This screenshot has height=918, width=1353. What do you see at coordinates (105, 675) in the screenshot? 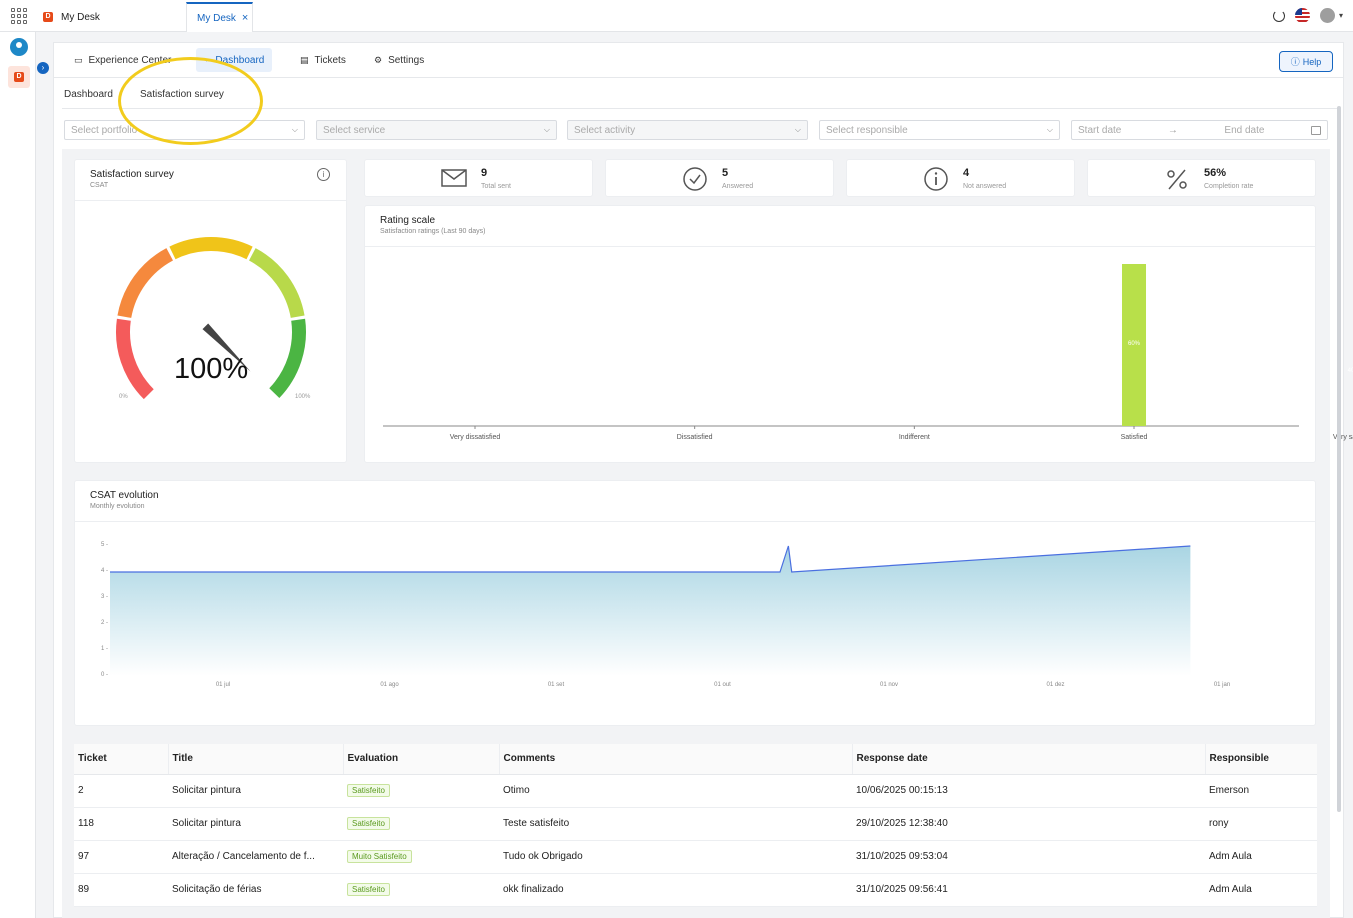
I see `y-tick-label: 0 -` at bounding box center [105, 675].